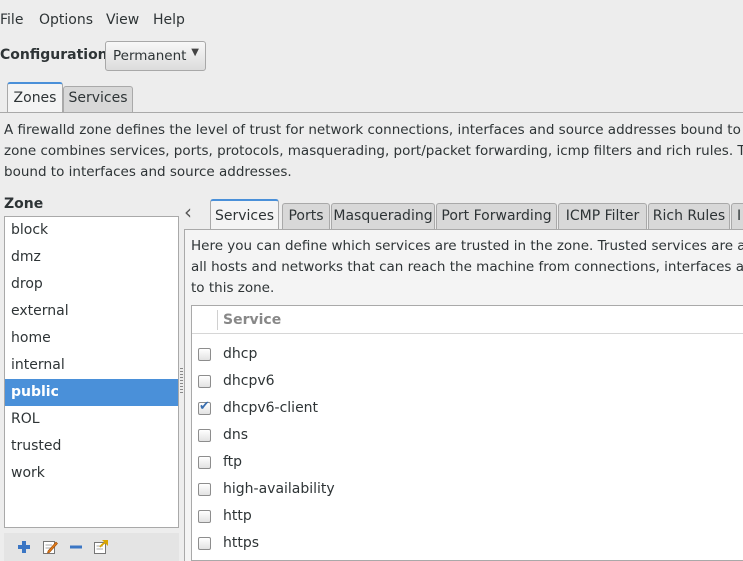 Image resolution: width=743 pixels, height=561 pixels. Describe the element at coordinates (188, 212) in the screenshot. I see `chevron-left-icon: ‹` at that location.